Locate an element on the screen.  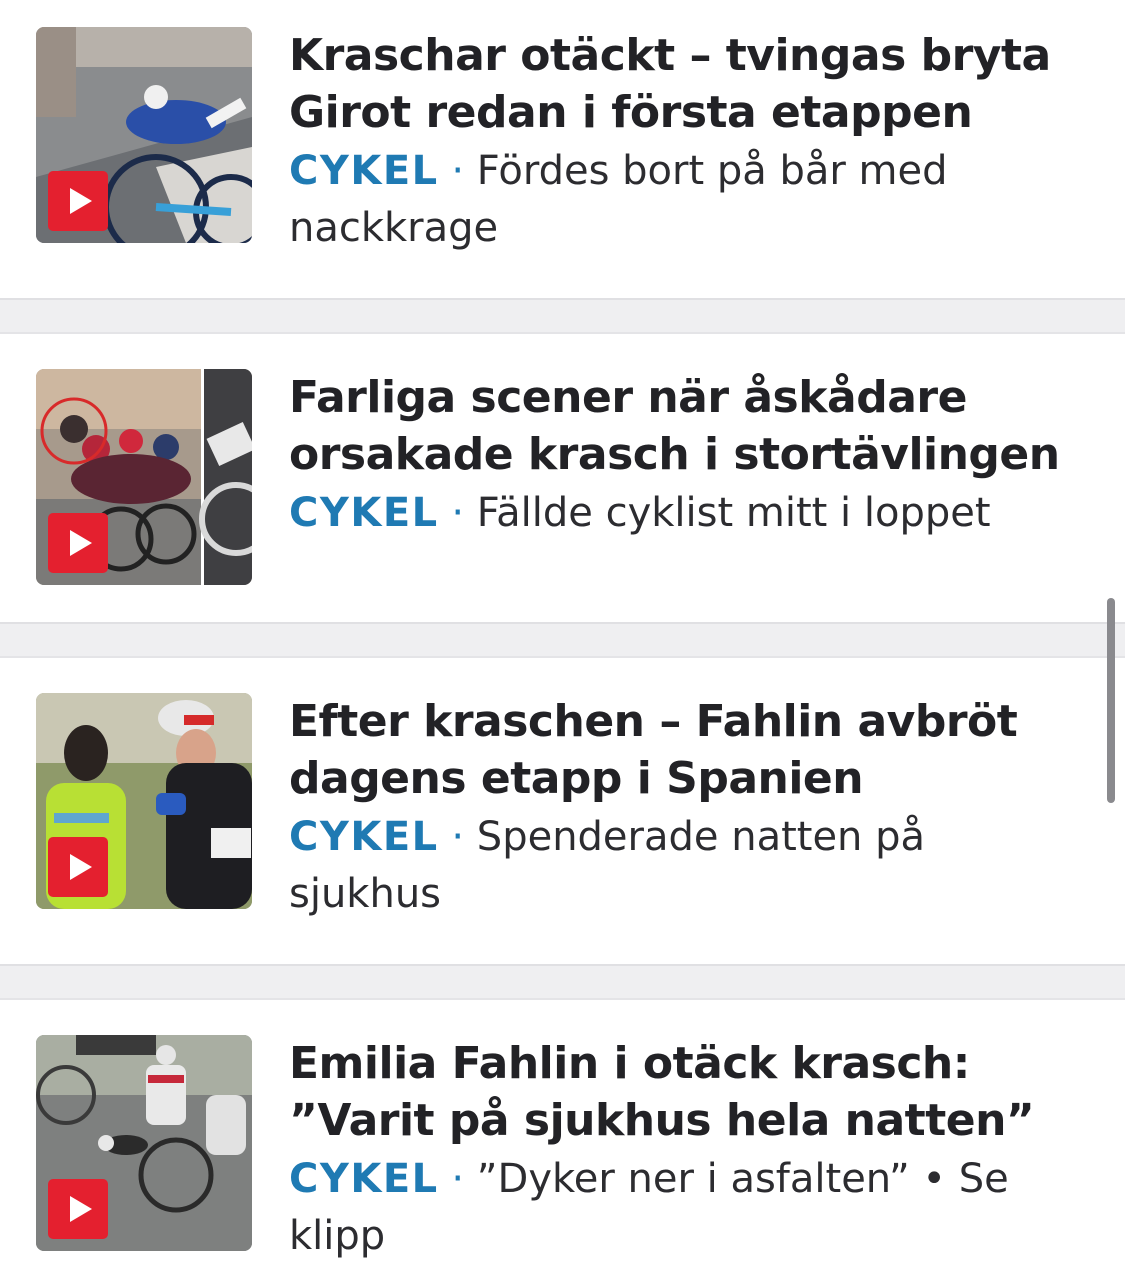
article-meta: CYKEL · Spenderade natten på sjukhus is located at coordinates (689, 866).